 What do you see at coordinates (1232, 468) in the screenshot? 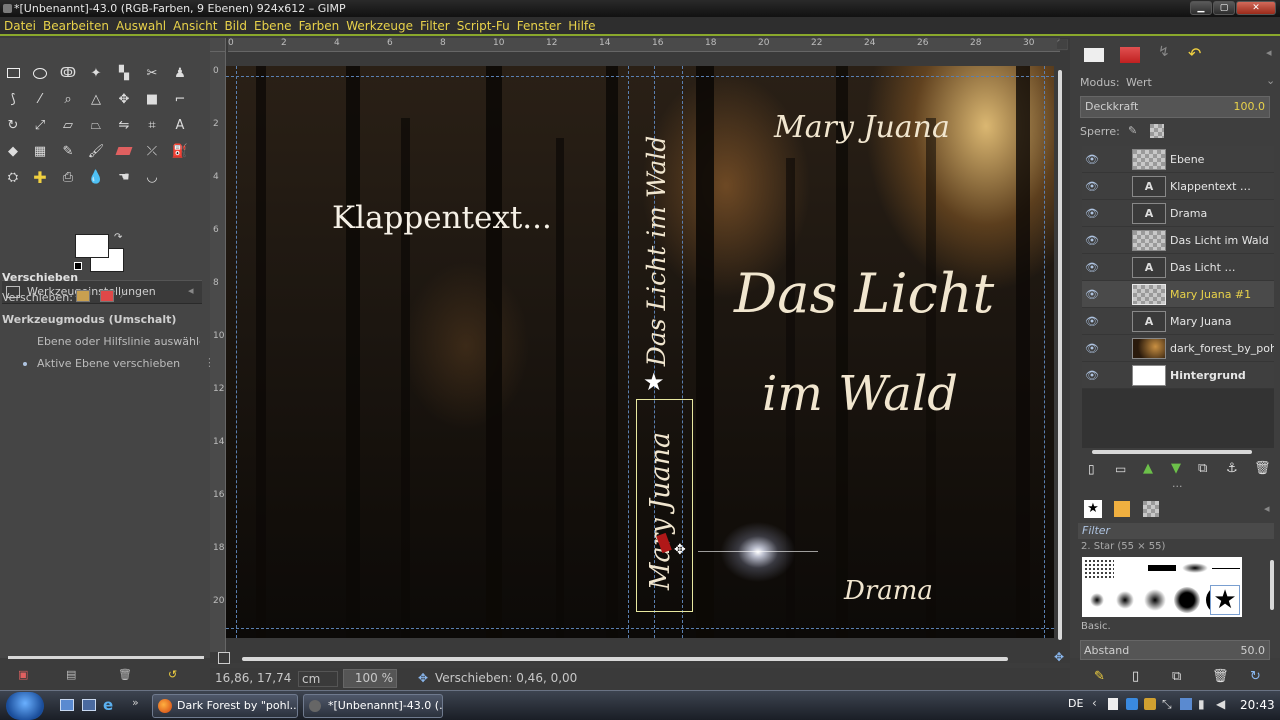
I see `anchor-layer-icon: ⚓` at bounding box center [1232, 468].